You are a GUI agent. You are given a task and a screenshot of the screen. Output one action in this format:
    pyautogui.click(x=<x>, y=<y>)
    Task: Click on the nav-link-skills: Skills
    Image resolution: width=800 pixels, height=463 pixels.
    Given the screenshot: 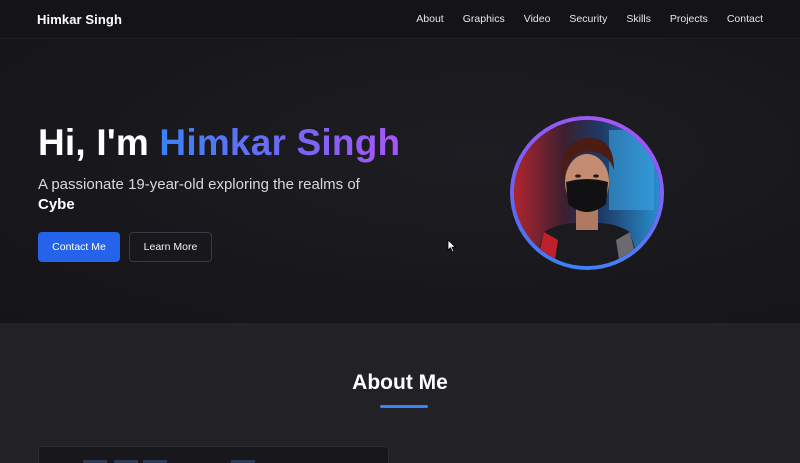 What is the action you would take?
    pyautogui.click(x=638, y=19)
    